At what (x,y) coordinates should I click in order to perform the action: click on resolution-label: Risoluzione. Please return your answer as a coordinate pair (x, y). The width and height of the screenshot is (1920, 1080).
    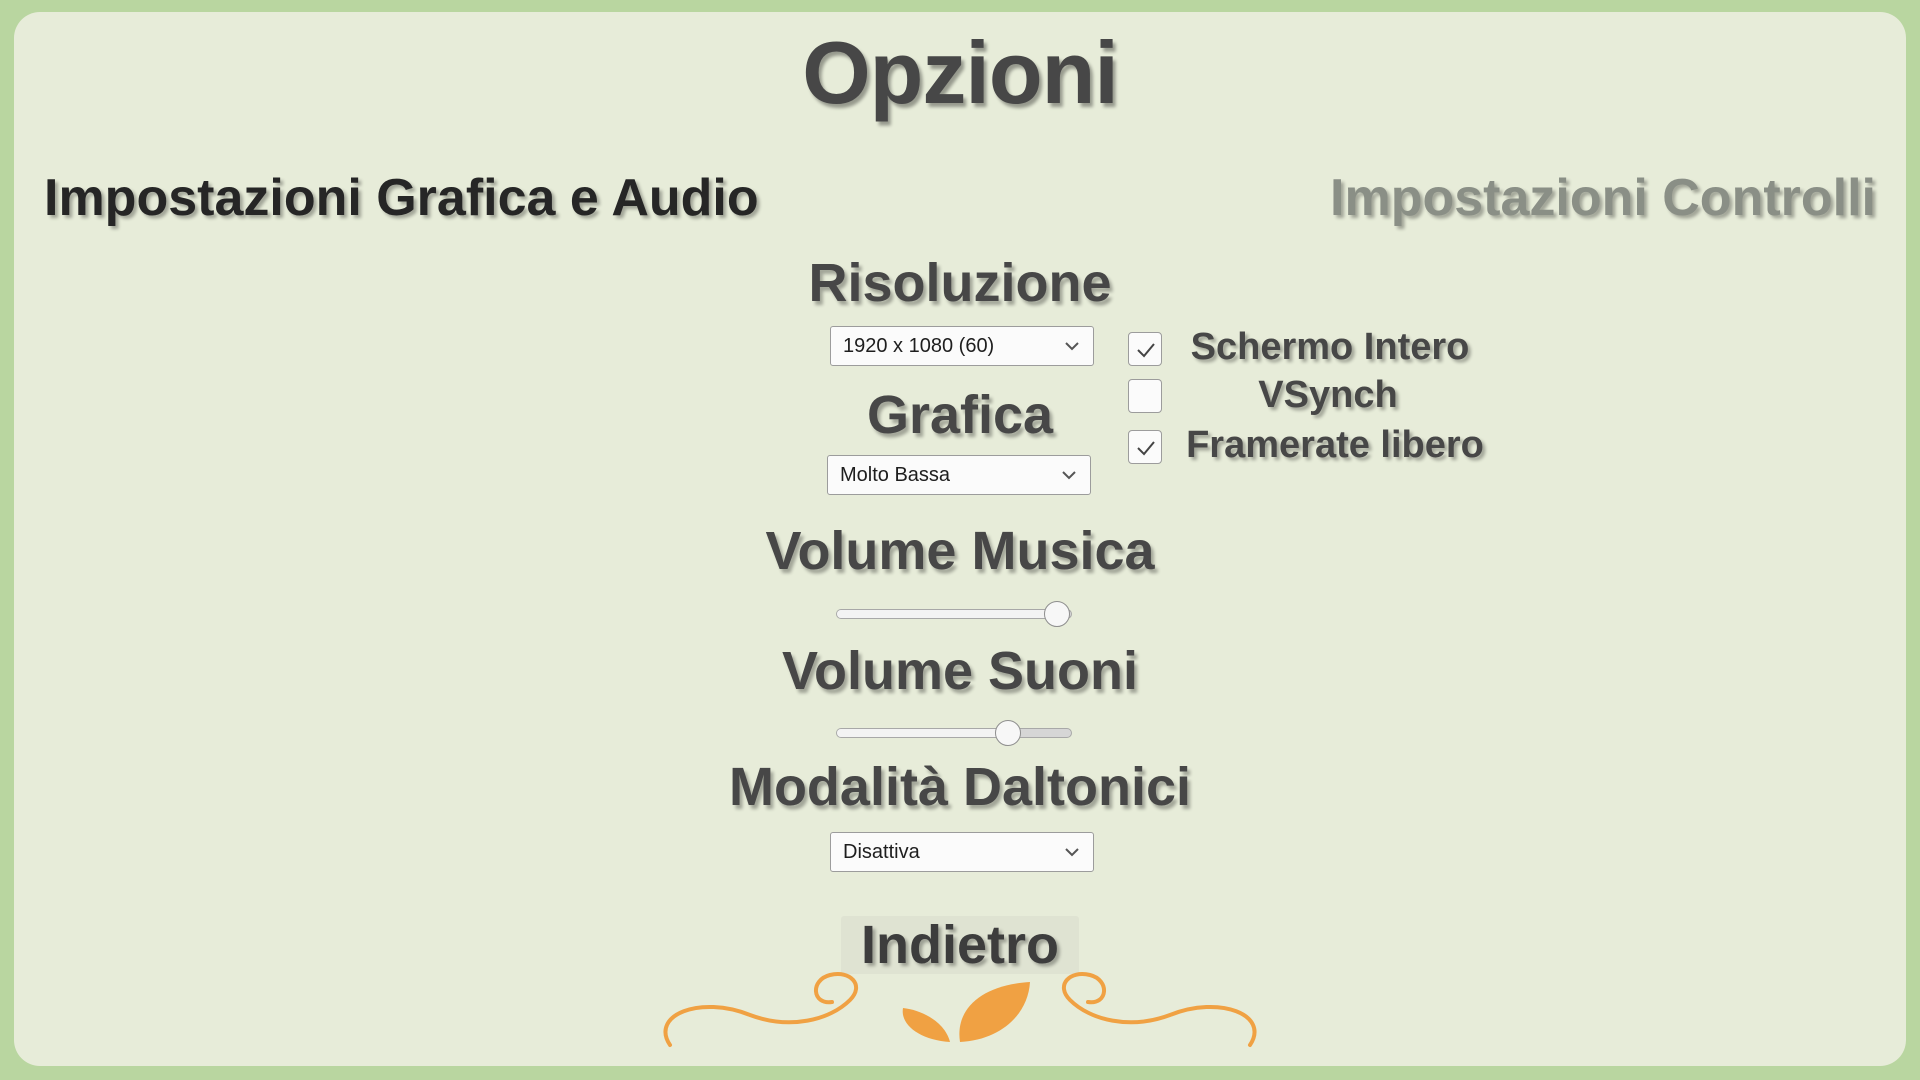
    Looking at the image, I should click on (960, 283).